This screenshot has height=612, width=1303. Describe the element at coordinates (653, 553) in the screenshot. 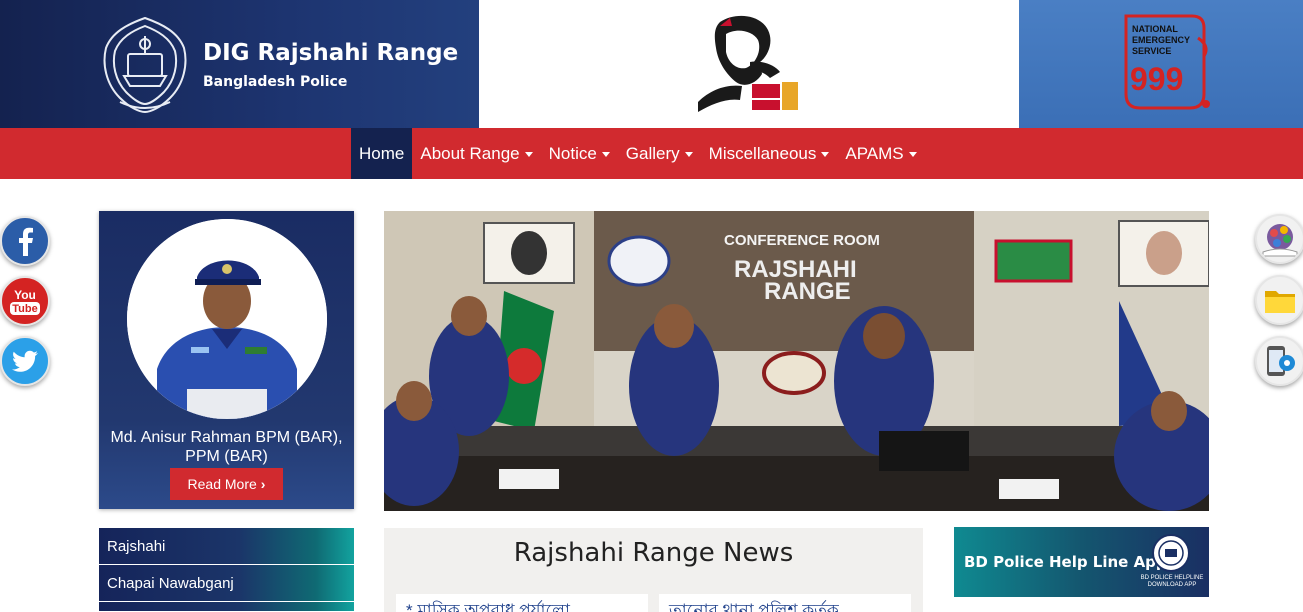

I see `news-section-title: Rajshahi Range News` at that location.